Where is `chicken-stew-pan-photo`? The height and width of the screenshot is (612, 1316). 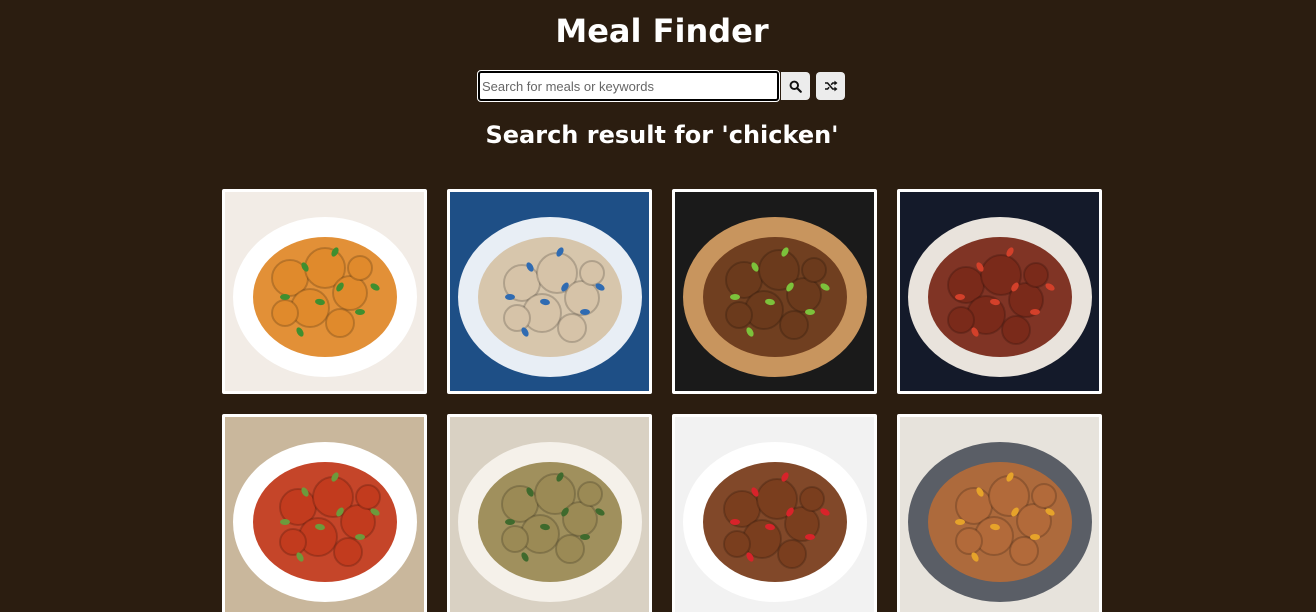
chicken-stew-pan-photo is located at coordinates (999, 514).